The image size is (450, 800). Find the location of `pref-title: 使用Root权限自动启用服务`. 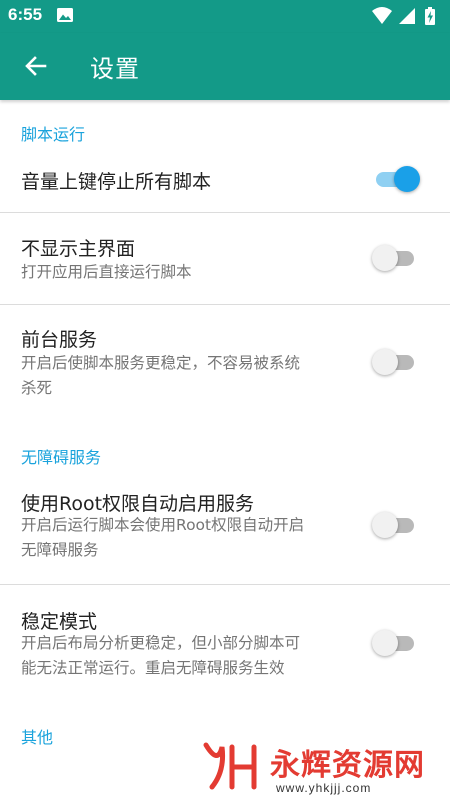

pref-title: 使用Root权限自动启用服务 is located at coordinates (138, 504).